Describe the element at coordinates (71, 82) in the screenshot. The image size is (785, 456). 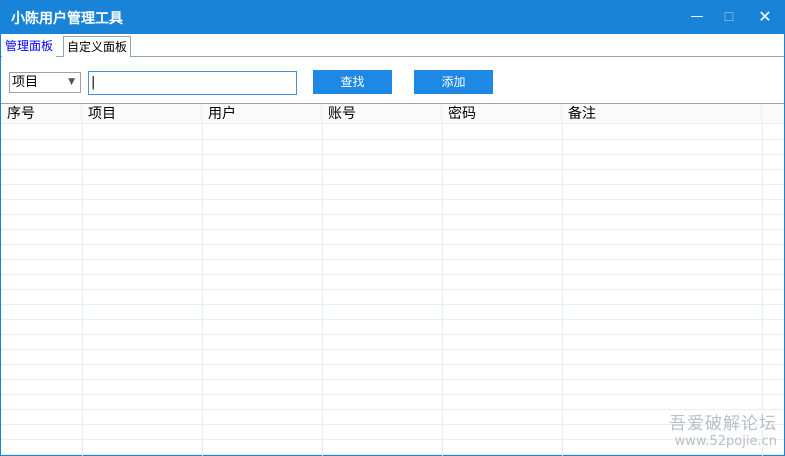
I see `chevron-down-icon: ▼` at that location.